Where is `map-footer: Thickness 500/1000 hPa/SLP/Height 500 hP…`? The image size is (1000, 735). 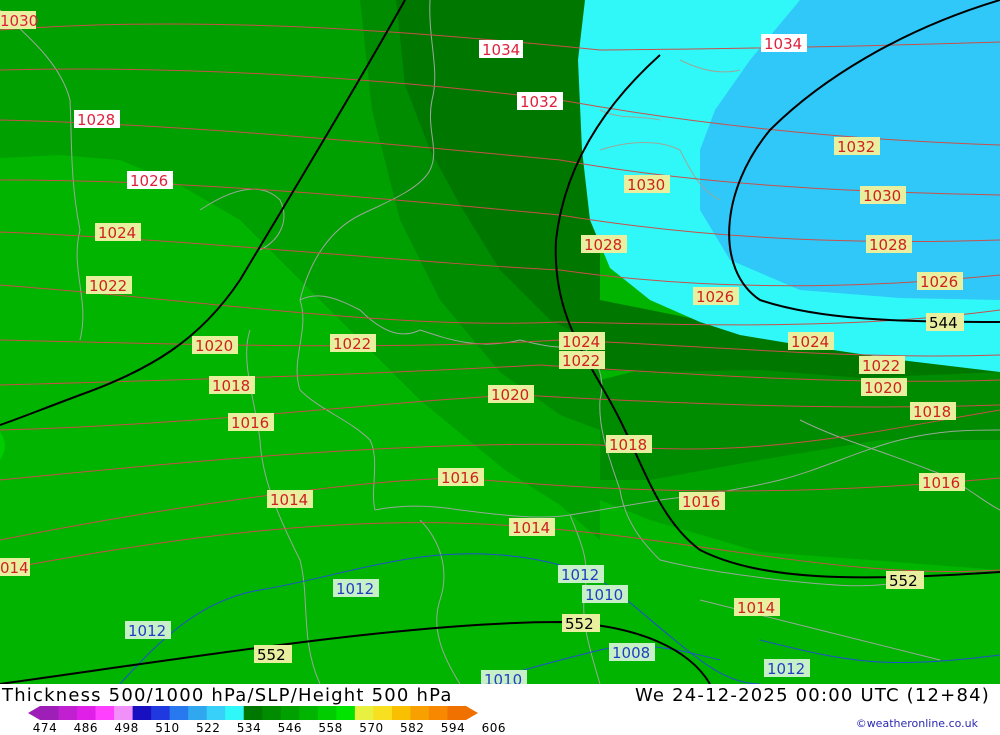 map-footer: Thickness 500/1000 hPa/SLP/Height 500 hP… is located at coordinates (500, 709).